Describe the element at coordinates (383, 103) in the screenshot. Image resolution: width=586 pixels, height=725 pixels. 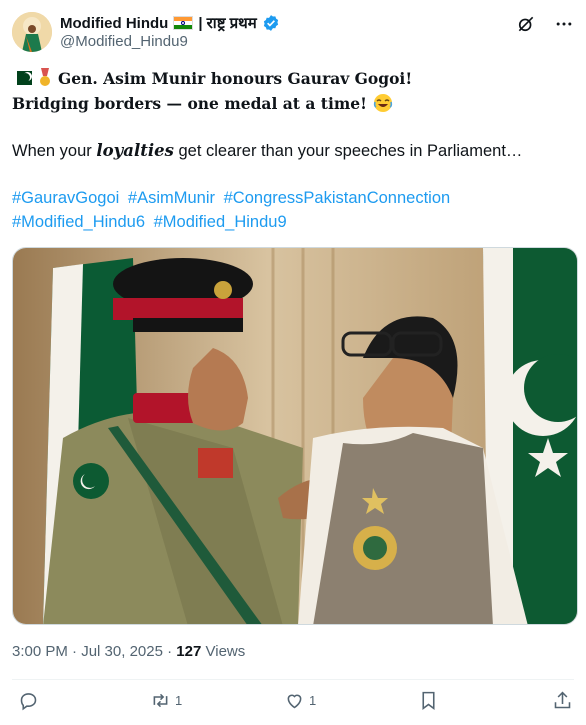
I see `laughing-emoji-icon` at that location.